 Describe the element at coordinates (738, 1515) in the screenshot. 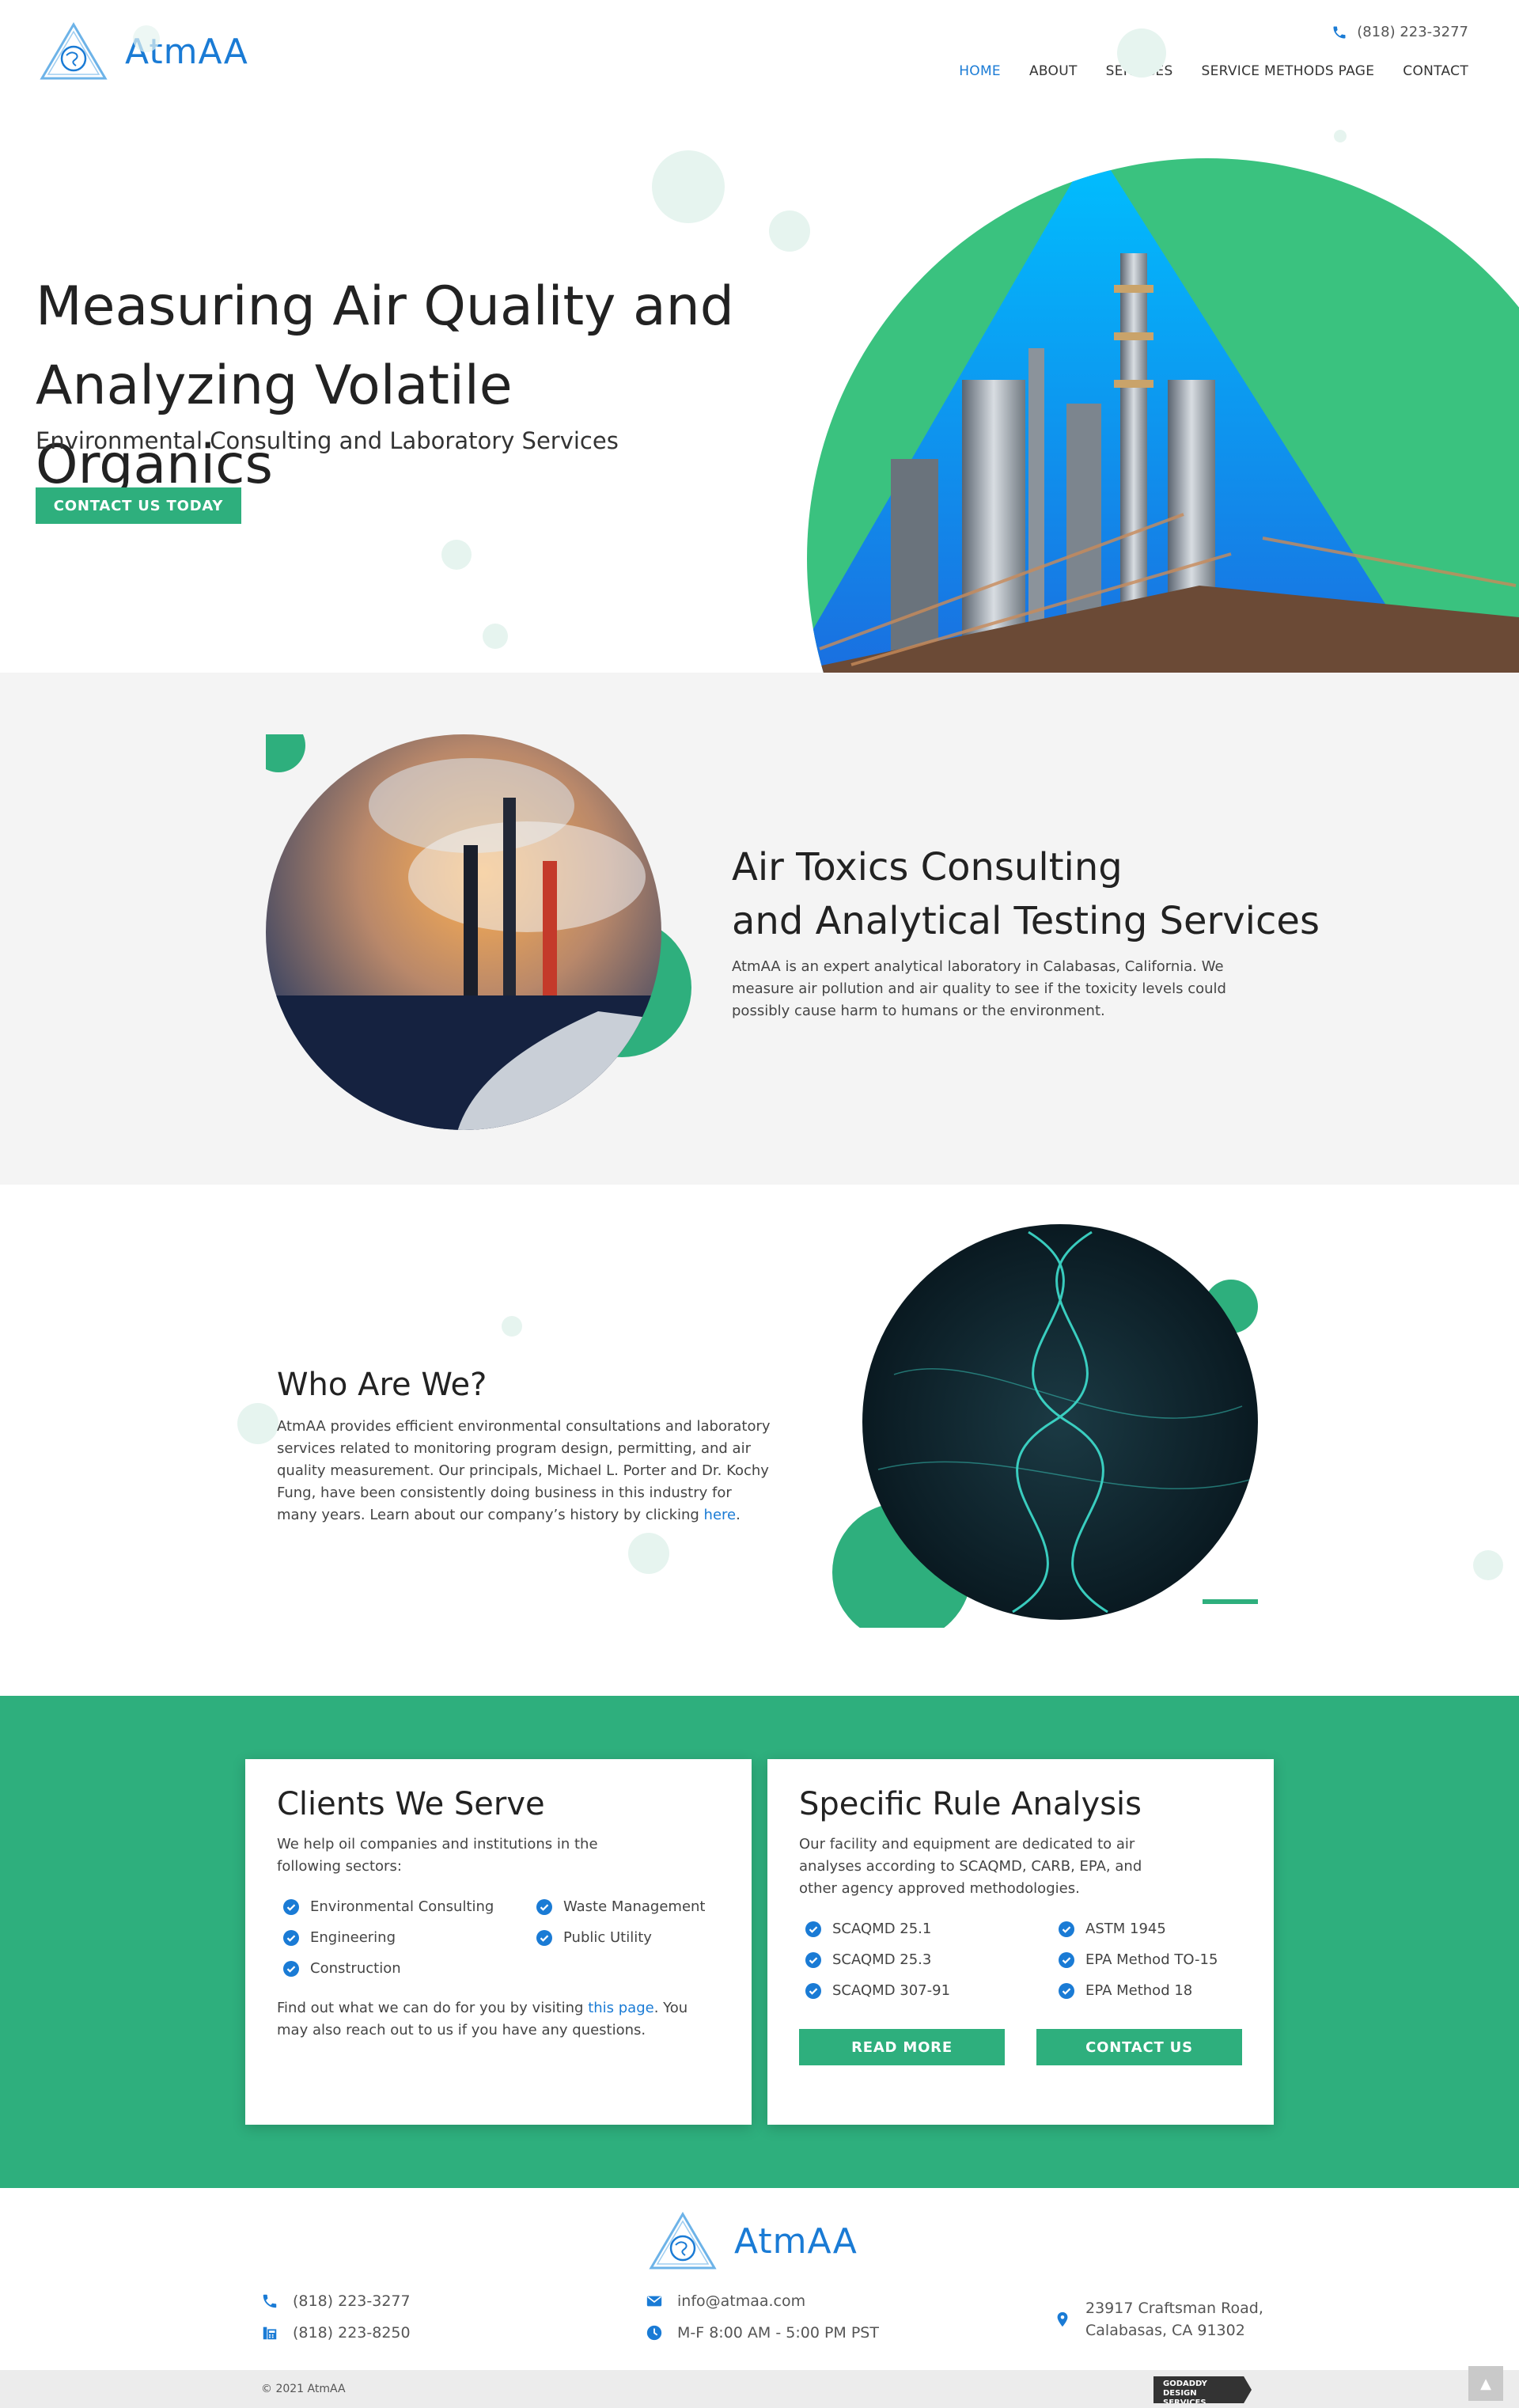

I see `who-body-end: .` at that location.